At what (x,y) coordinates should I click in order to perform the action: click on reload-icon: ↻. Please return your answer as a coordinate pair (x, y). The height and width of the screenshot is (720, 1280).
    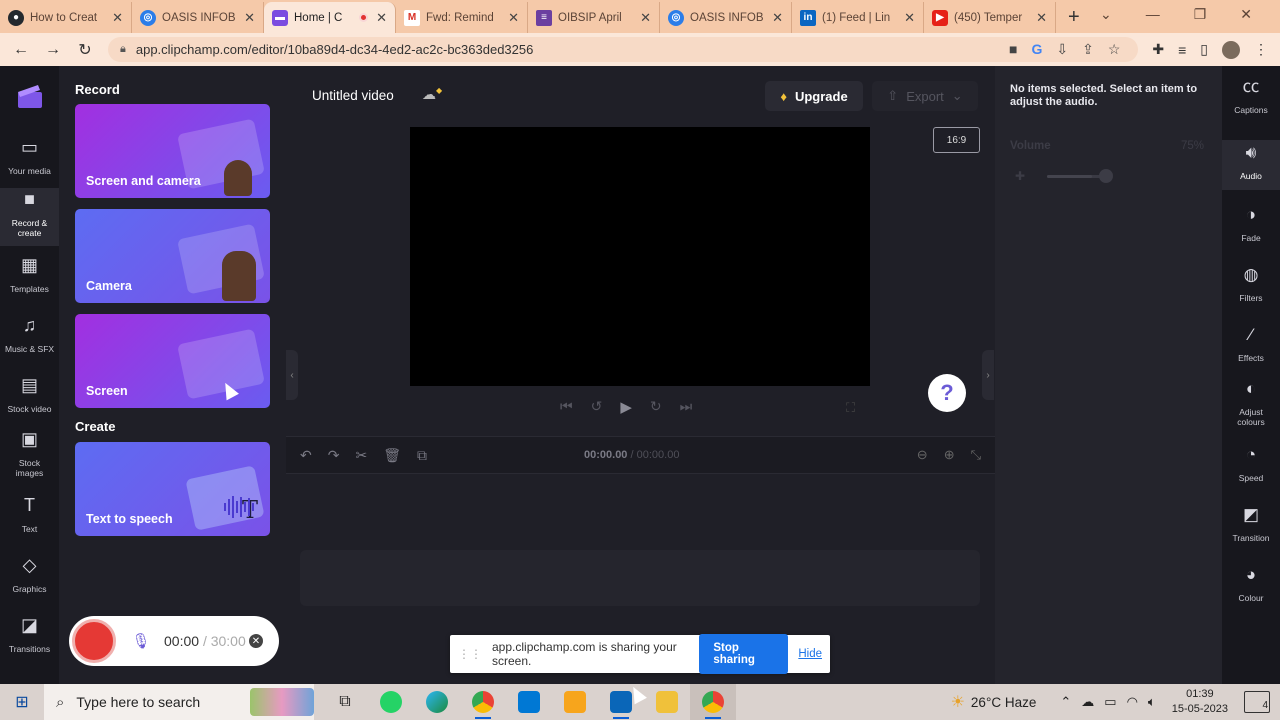
    Looking at the image, I should click on (85, 50).